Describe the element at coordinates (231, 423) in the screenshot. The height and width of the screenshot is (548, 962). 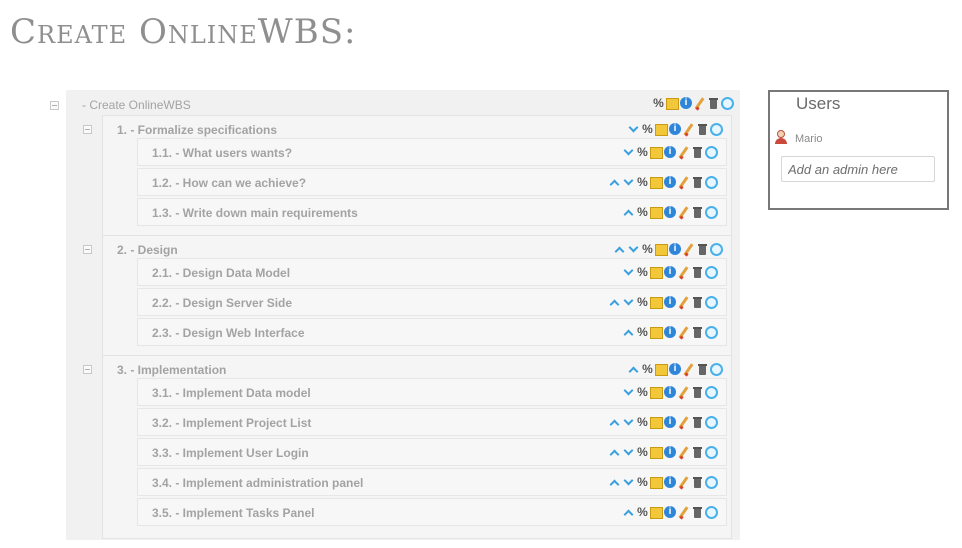
I see `wbs-task-label: 3.2. - Implement Project List` at that location.